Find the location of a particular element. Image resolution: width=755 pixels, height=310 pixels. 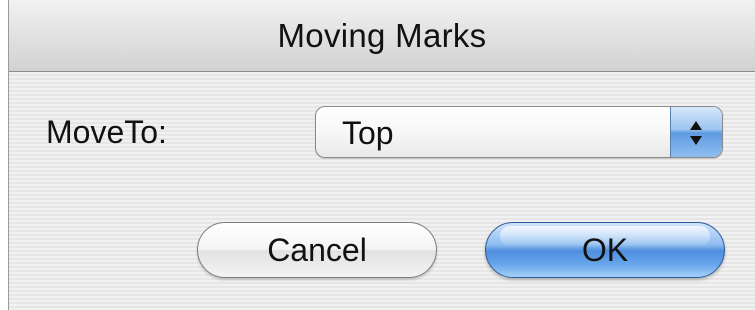

ok-button: OK is located at coordinates (605, 250).